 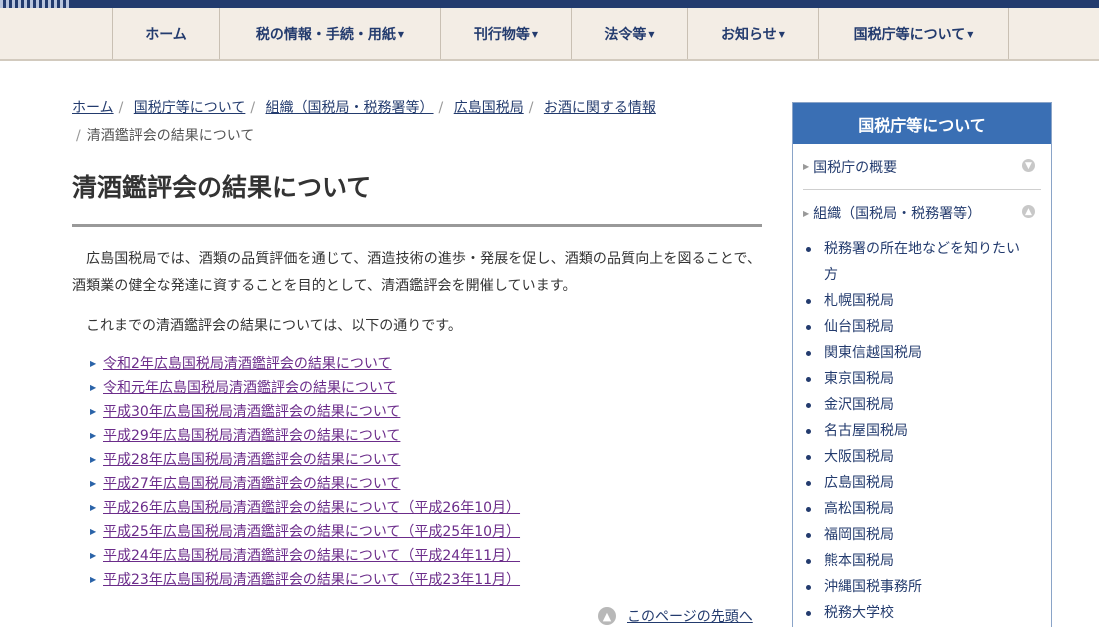 I want to click on nav-item-about-nta: 国税庁等について ▼, so click(x=914, y=33).